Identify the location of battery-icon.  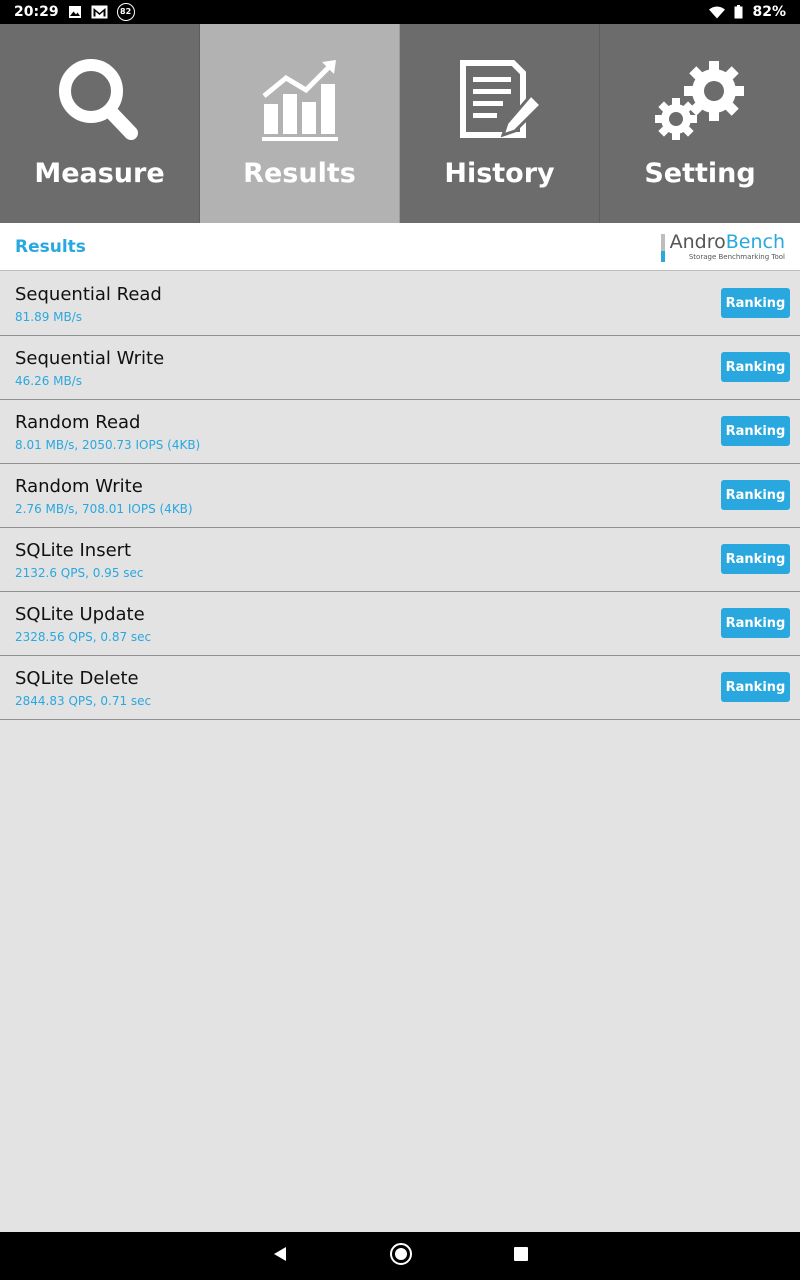
(738, 12).